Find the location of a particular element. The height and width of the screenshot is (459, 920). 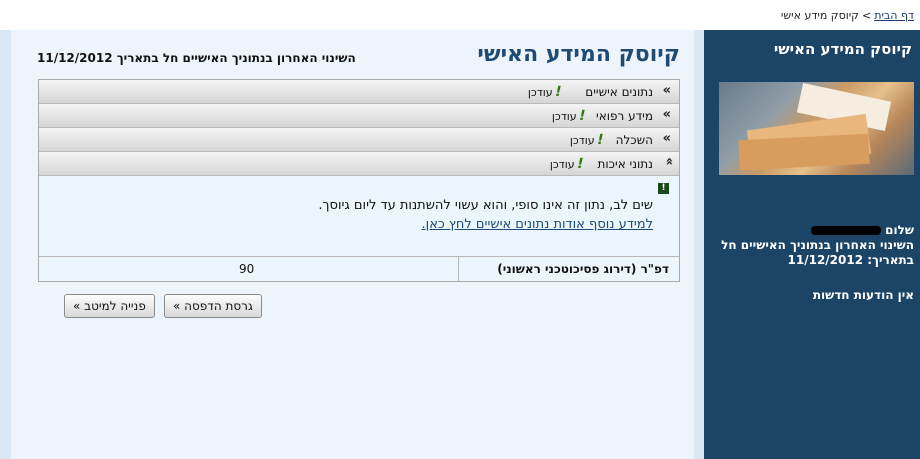

redacted-name is located at coordinates (846, 230).